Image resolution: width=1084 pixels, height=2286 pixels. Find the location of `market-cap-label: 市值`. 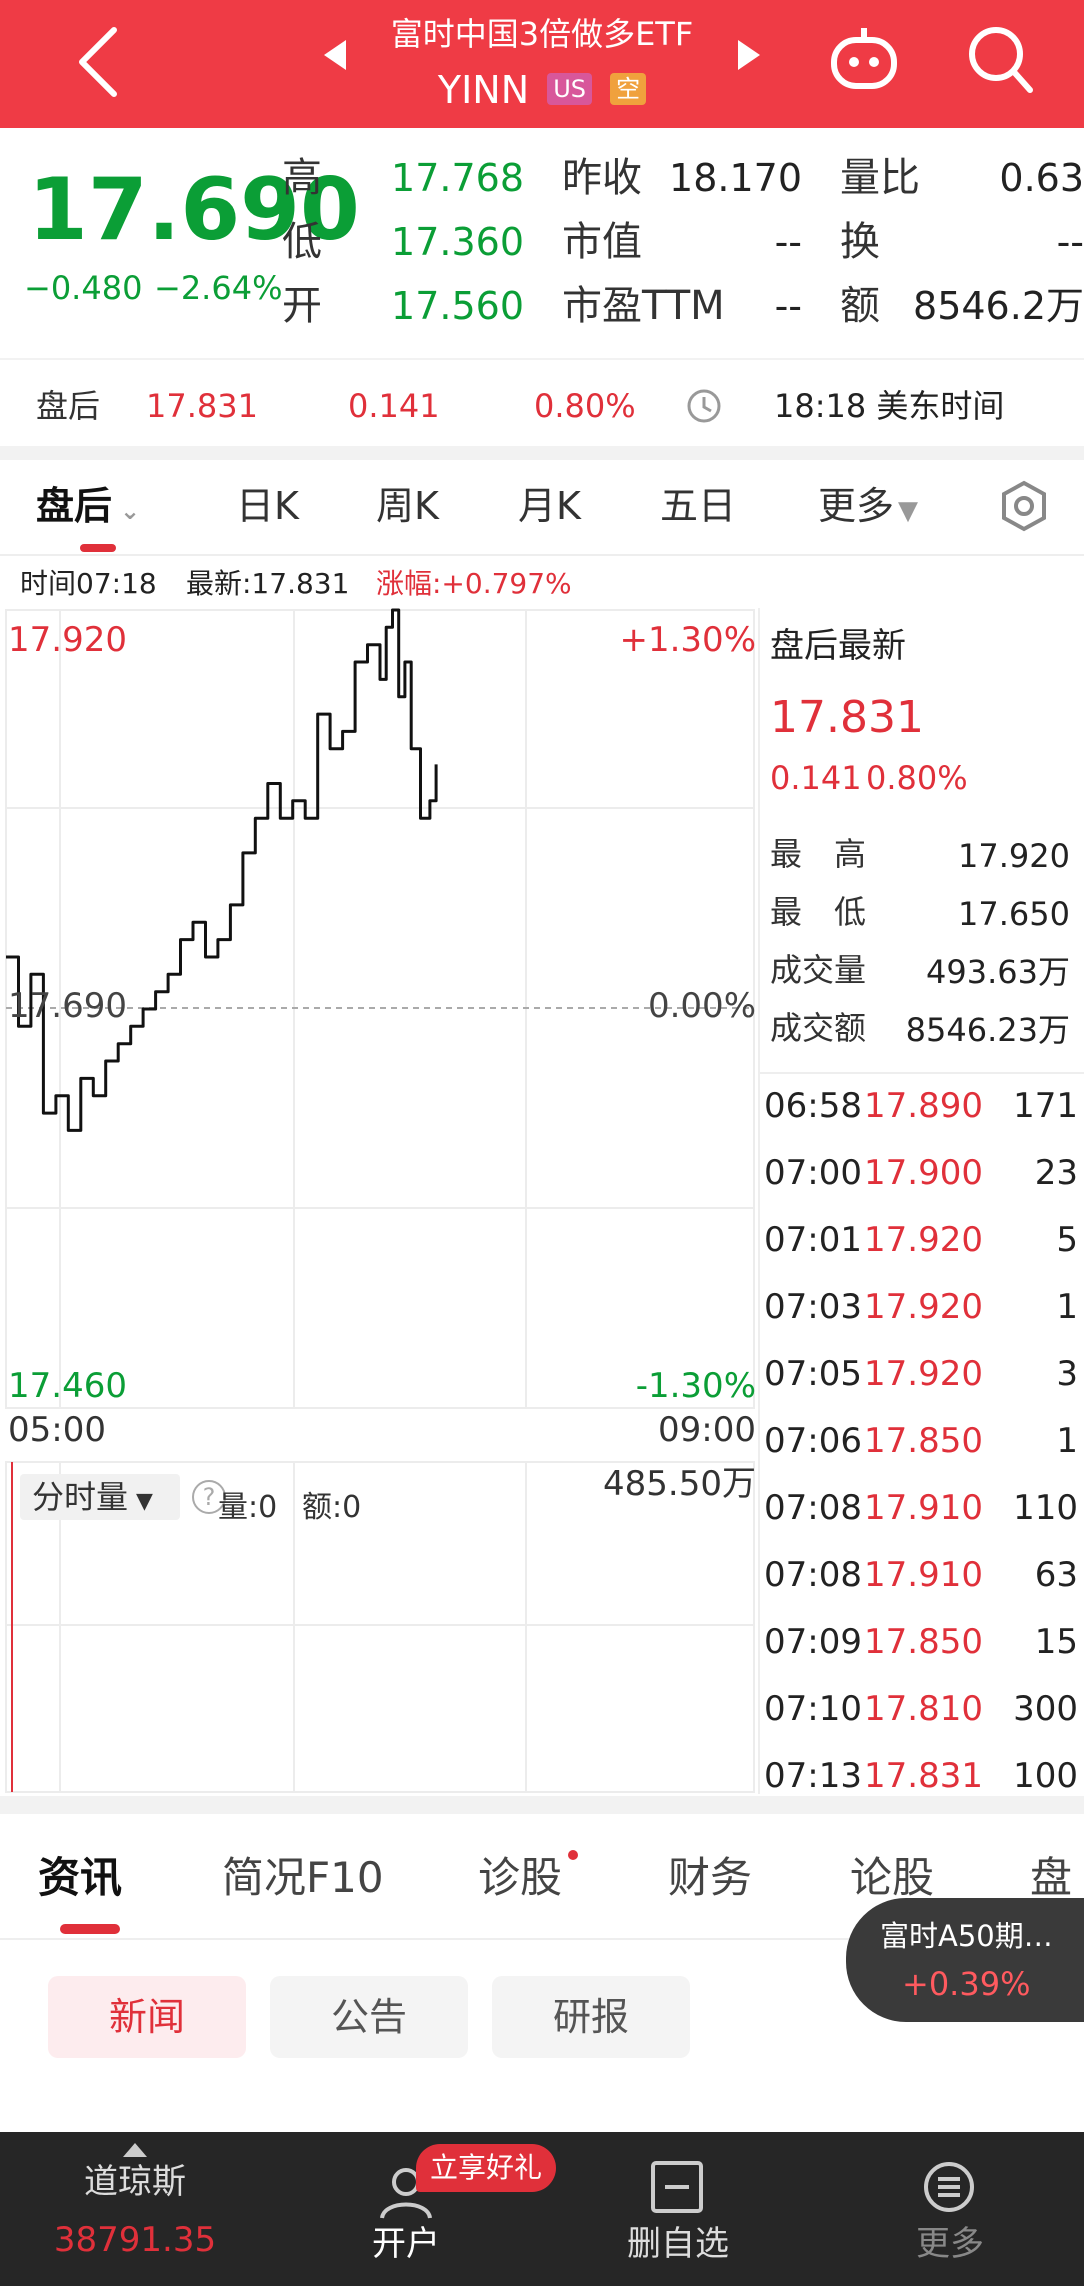

market-cap-label: 市值 is located at coordinates (602, 242).